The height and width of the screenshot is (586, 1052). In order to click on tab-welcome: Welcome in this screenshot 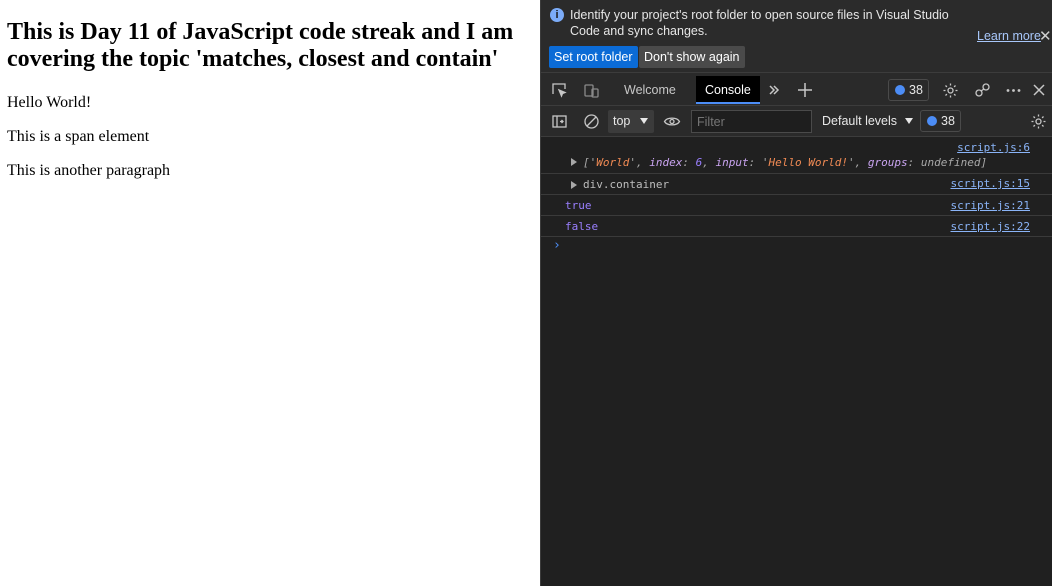, I will do `click(650, 90)`.